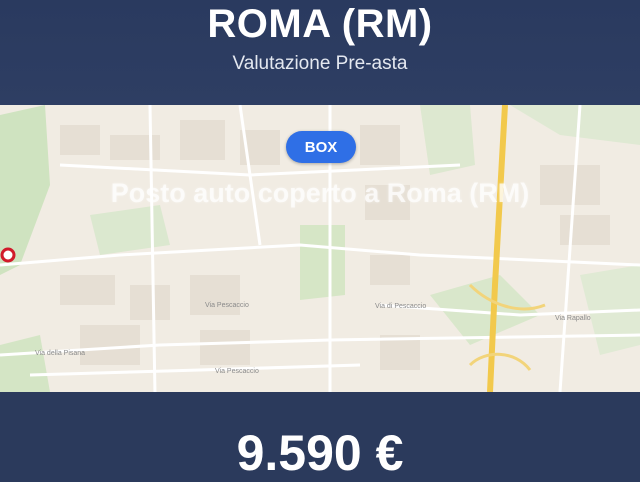 Image resolution: width=640 pixels, height=482 pixels. I want to click on city-title: ROMA (RM), so click(320, 24).